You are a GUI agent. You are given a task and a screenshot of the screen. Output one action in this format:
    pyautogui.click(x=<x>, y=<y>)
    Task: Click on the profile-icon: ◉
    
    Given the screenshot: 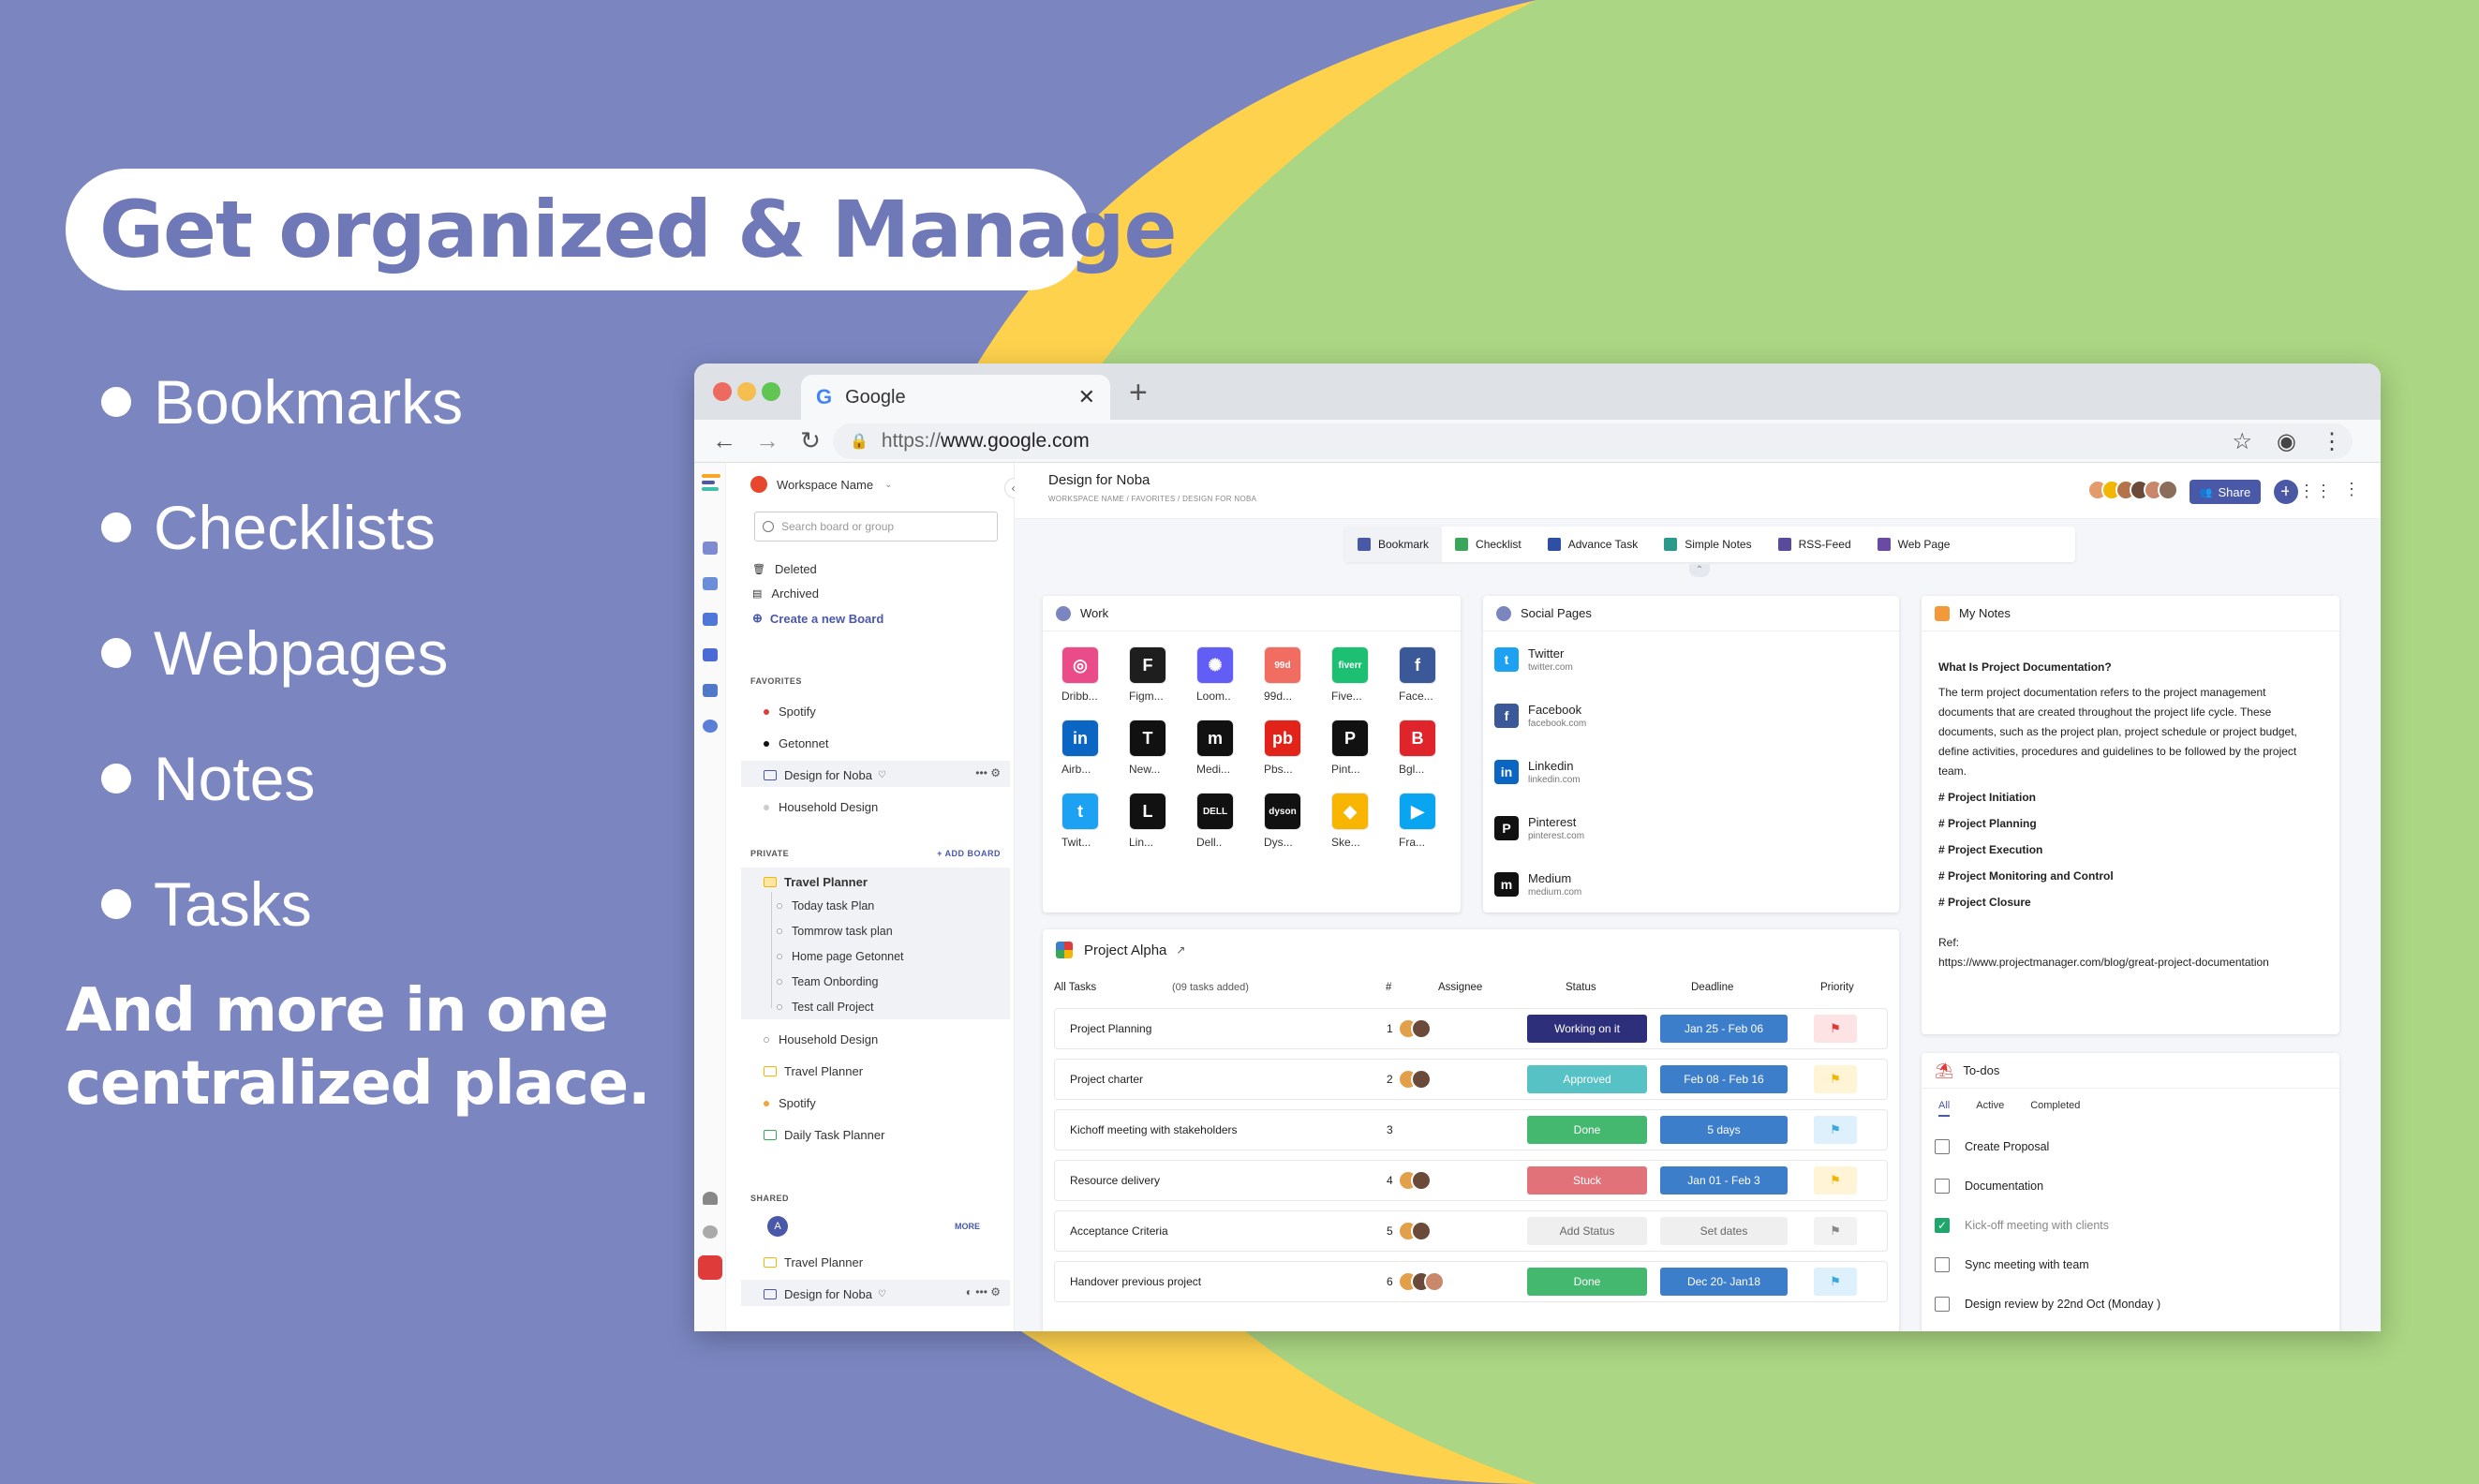 What is the action you would take?
    pyautogui.click(x=2286, y=441)
    